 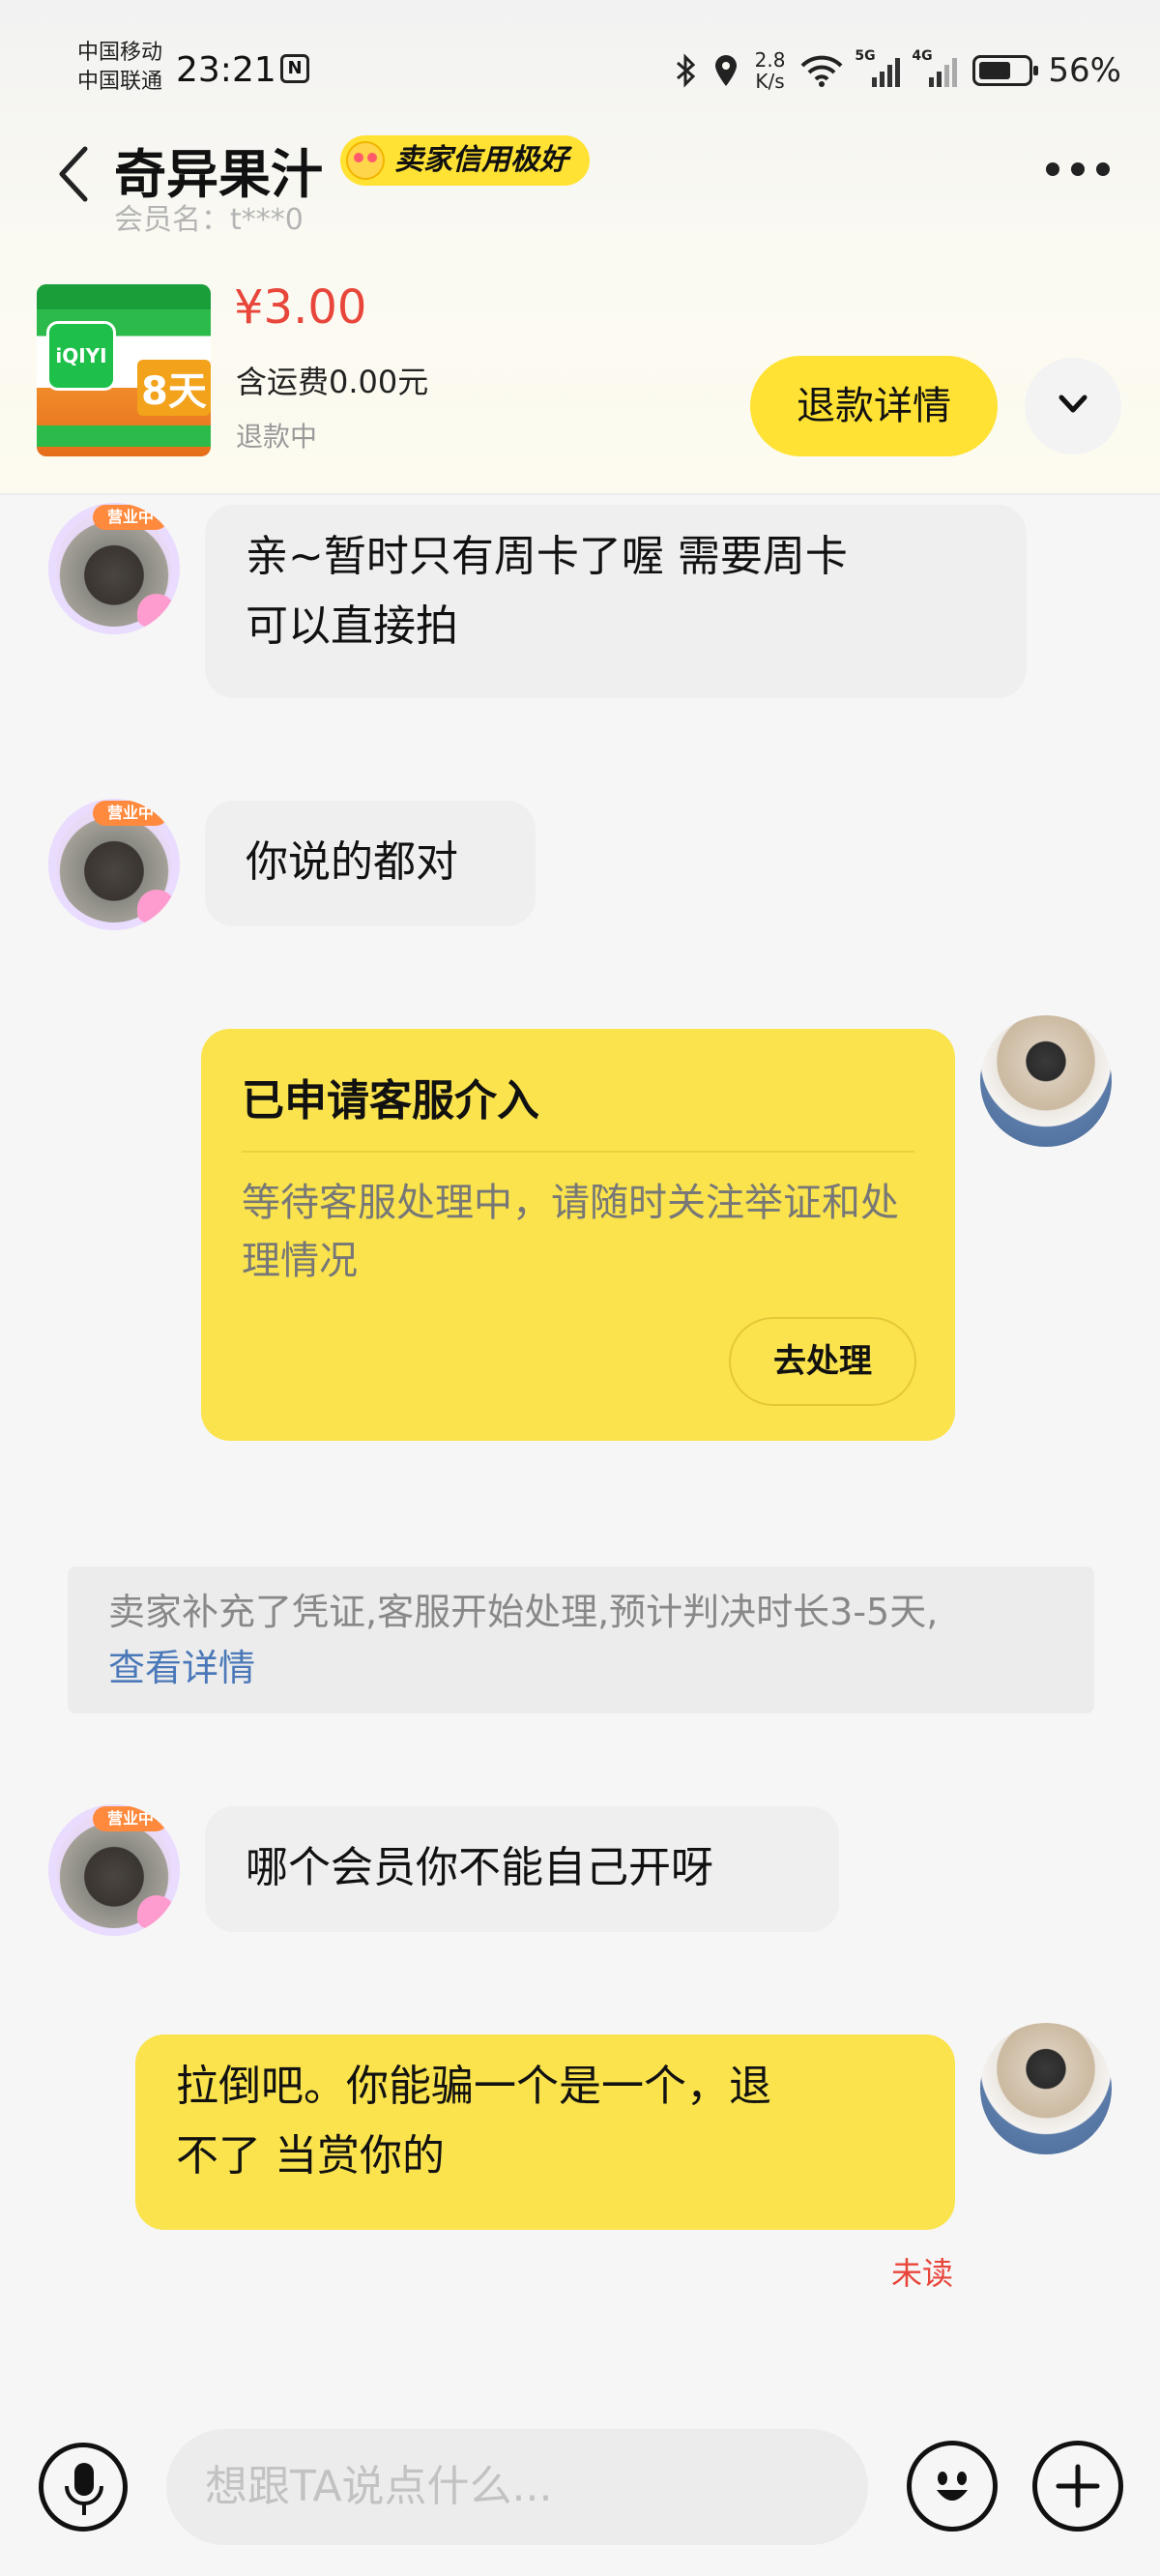 I want to click on voice-button, so click(x=83, y=2487).